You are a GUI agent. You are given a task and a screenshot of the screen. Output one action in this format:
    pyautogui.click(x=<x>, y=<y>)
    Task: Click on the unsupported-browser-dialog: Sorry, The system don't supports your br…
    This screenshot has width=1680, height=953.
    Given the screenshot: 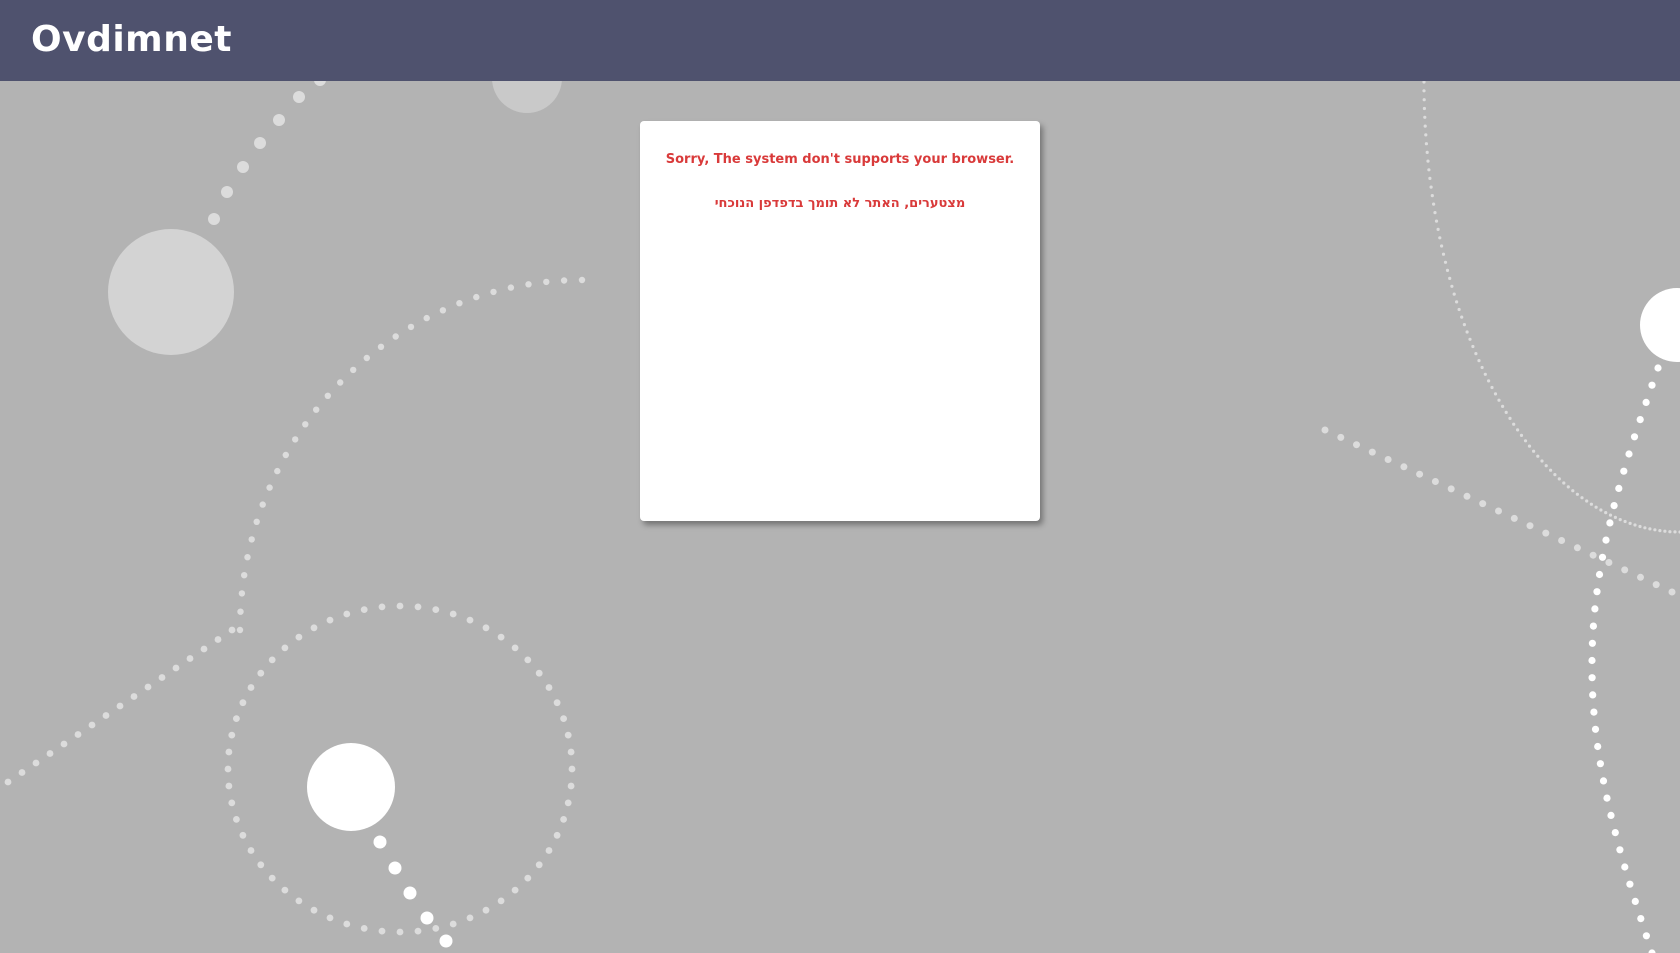 What is the action you would take?
    pyautogui.click(x=840, y=321)
    